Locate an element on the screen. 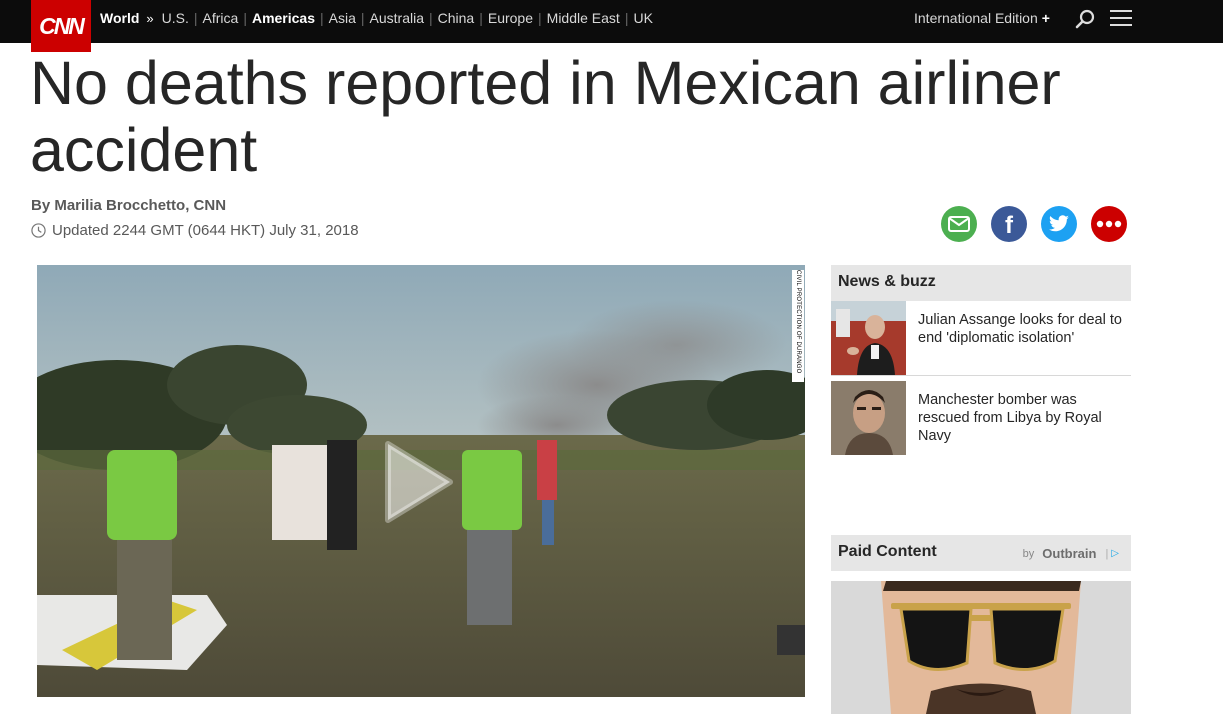 The width and height of the screenshot is (1223, 714). news-buzz-title: News & buzz is located at coordinates (887, 281).